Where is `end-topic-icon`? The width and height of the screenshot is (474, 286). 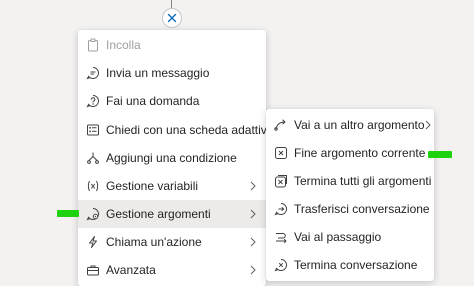
end-topic-icon is located at coordinates (281, 153).